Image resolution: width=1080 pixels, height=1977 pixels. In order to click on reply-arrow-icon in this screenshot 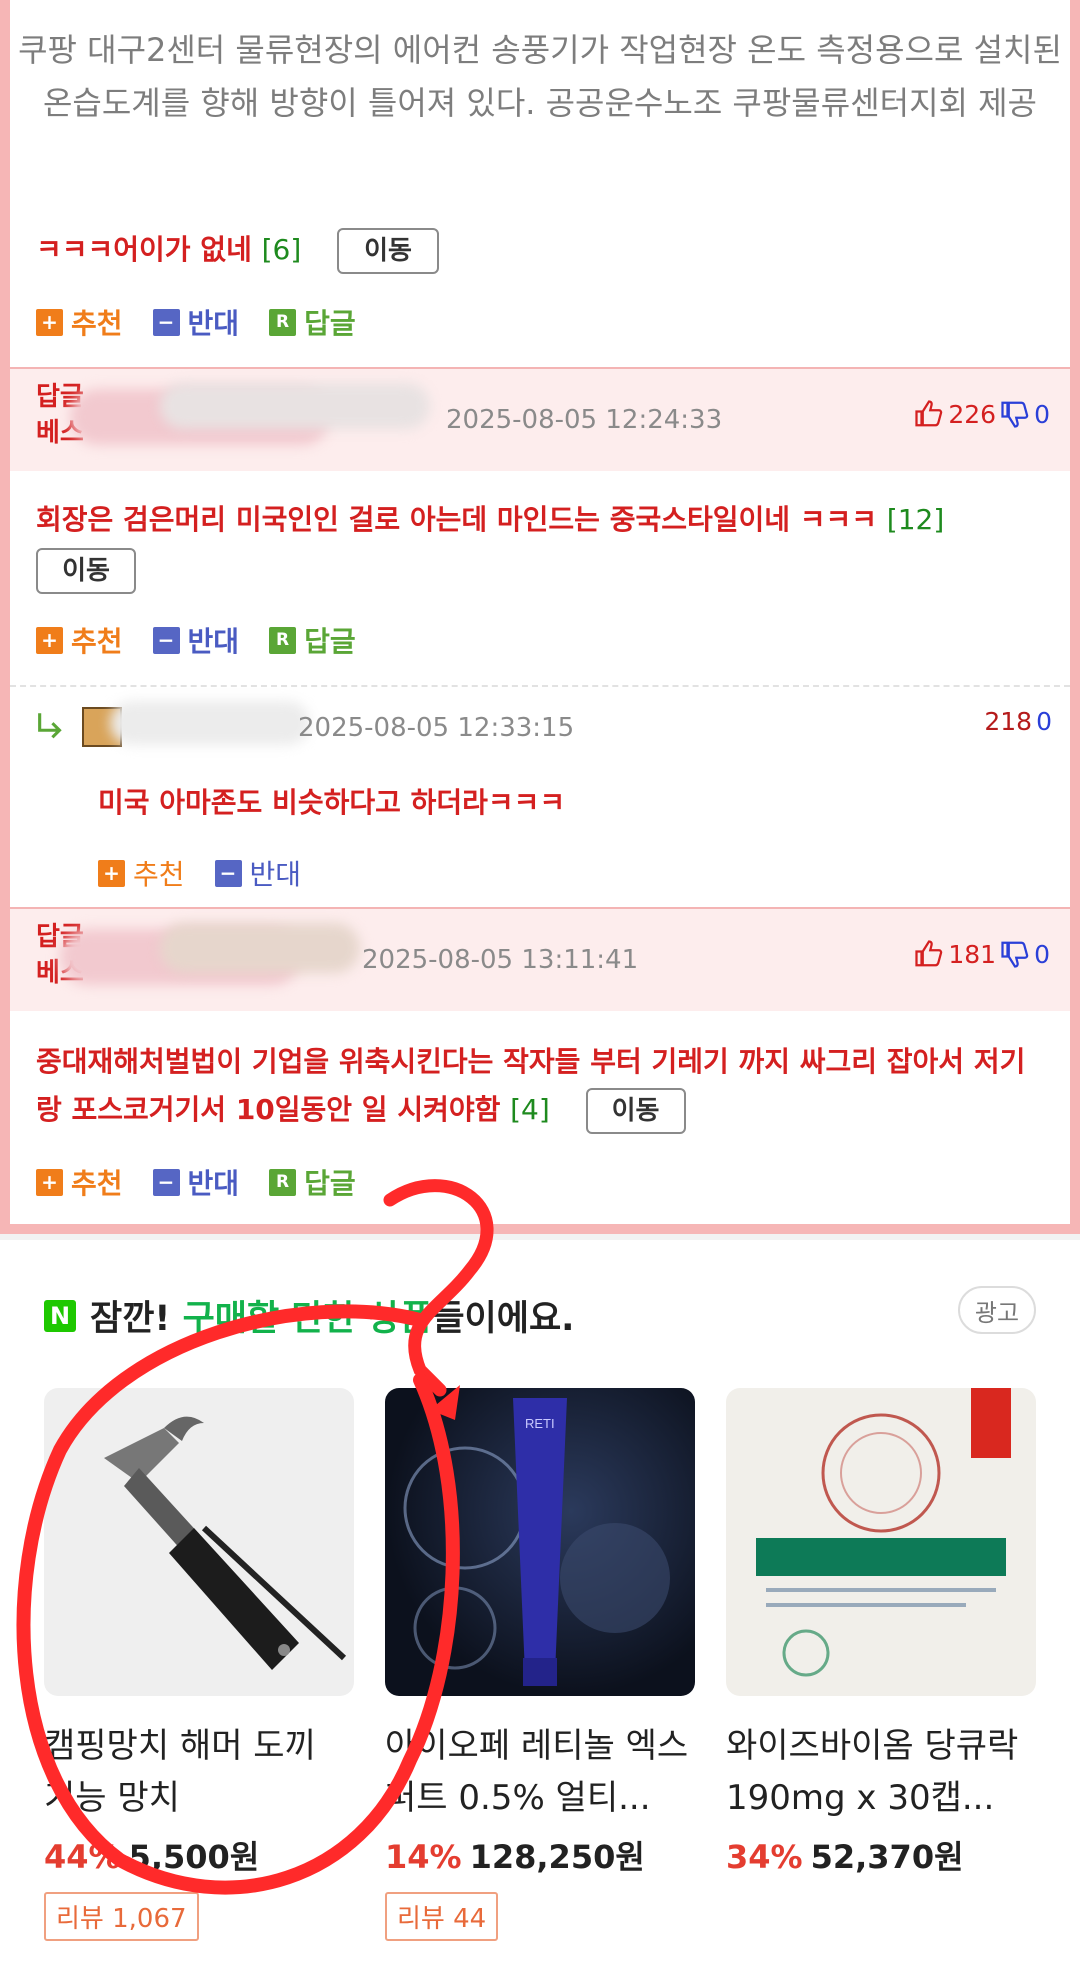, I will do `click(50, 726)`.